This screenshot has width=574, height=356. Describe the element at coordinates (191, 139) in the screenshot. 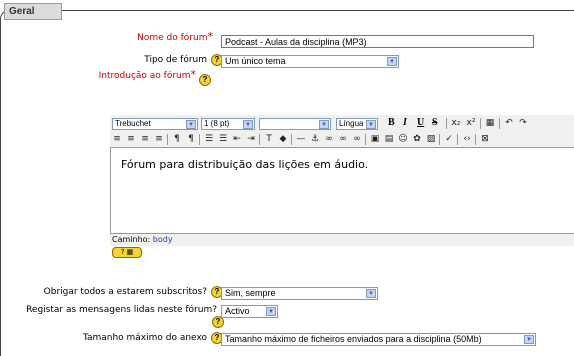

I see `rtl-icon: ¶` at that location.